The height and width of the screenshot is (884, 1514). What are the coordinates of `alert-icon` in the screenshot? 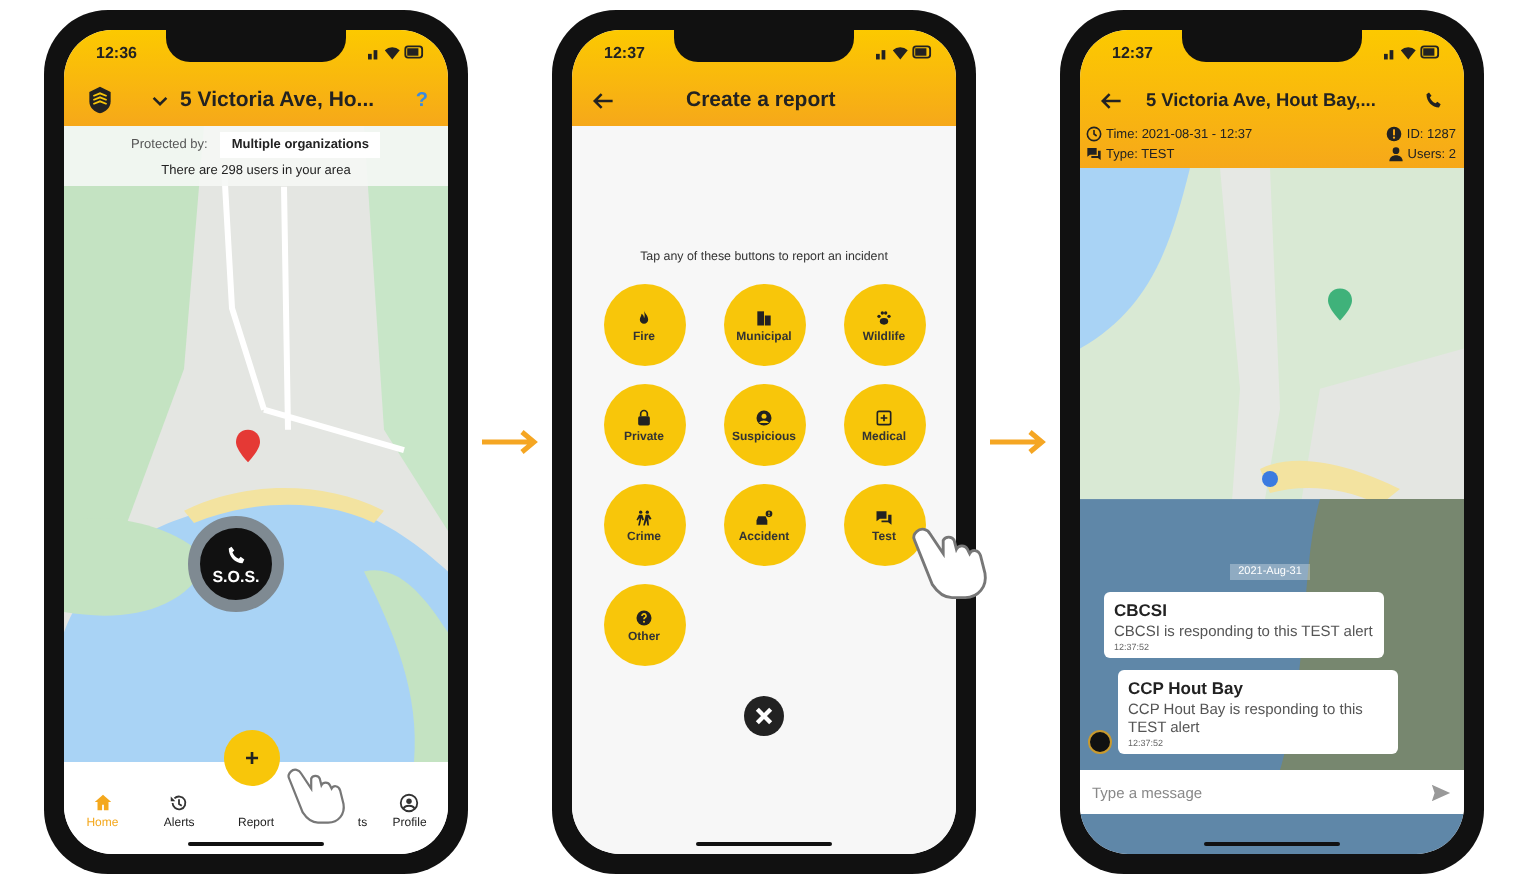 It's located at (1394, 134).